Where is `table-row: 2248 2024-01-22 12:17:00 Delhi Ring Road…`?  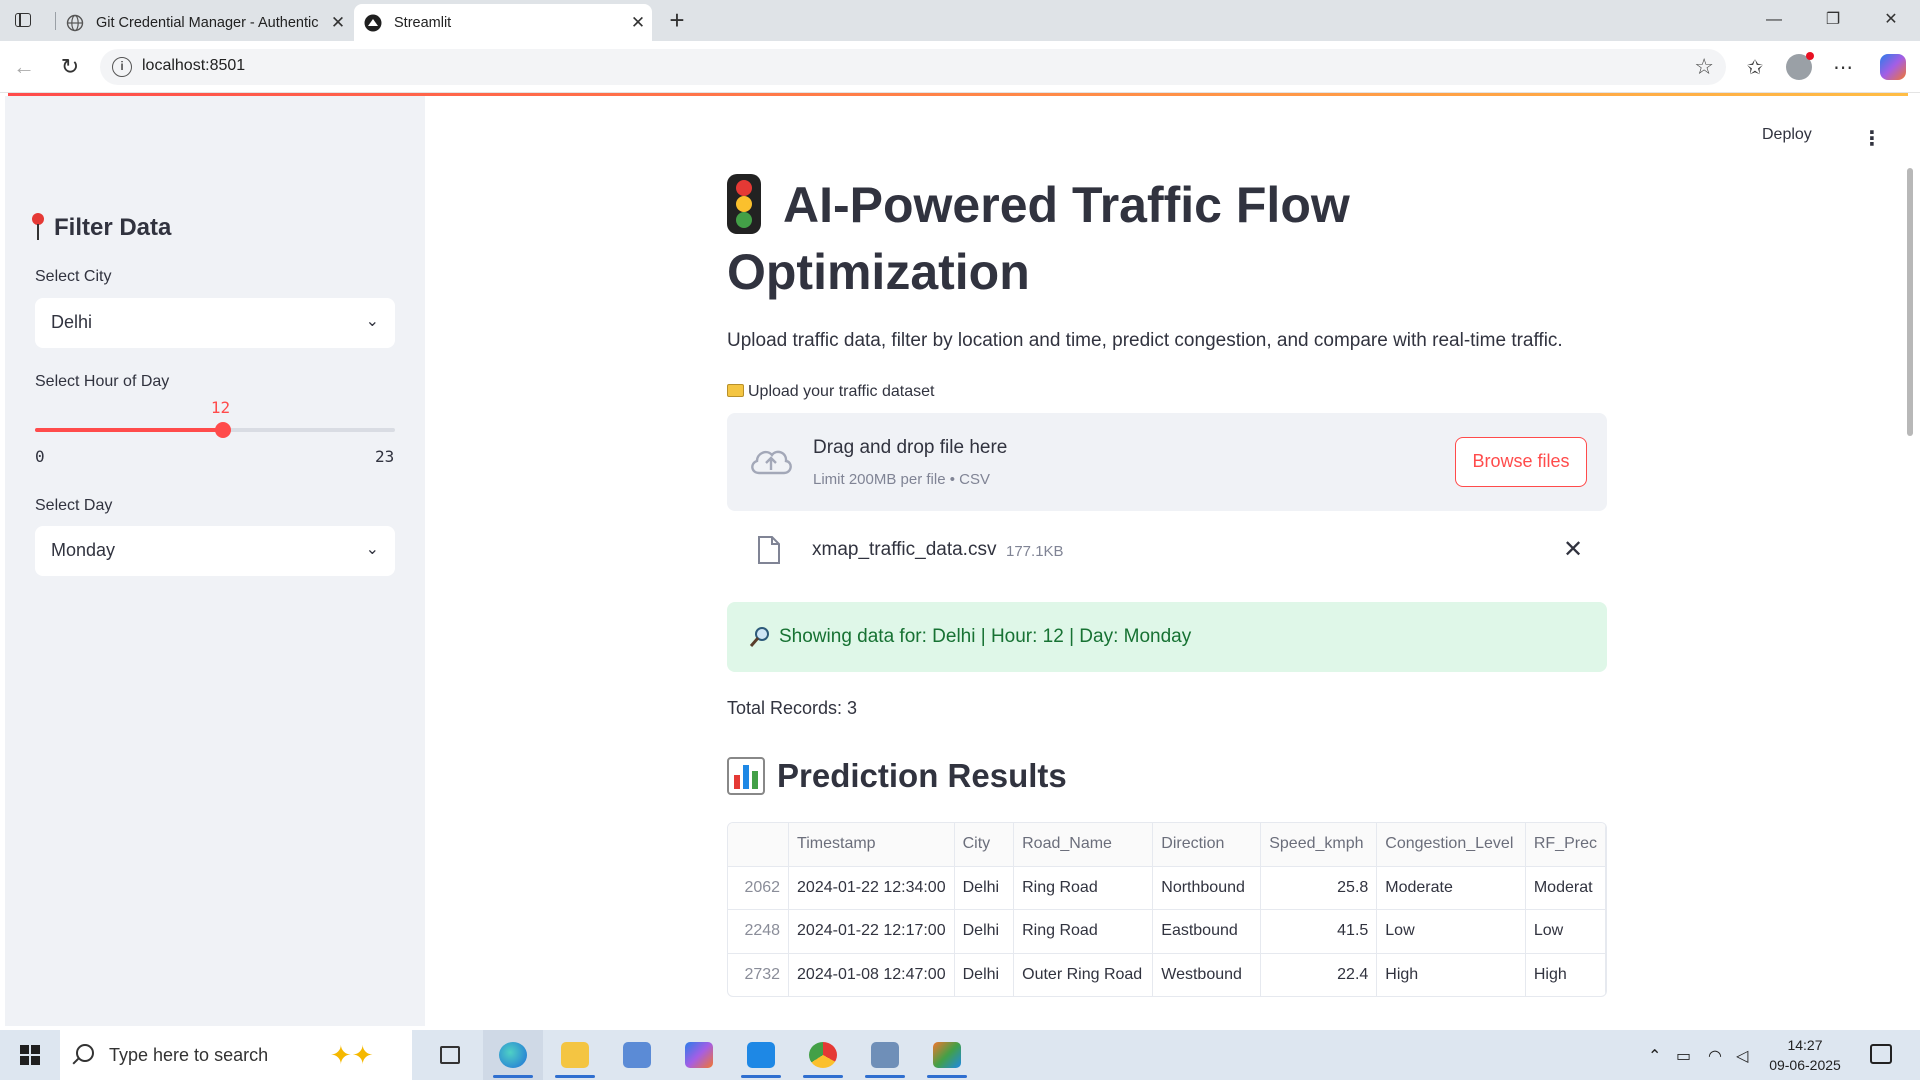 table-row: 2248 2024-01-22 12:17:00 Delhi Ring Road… is located at coordinates (1167, 931).